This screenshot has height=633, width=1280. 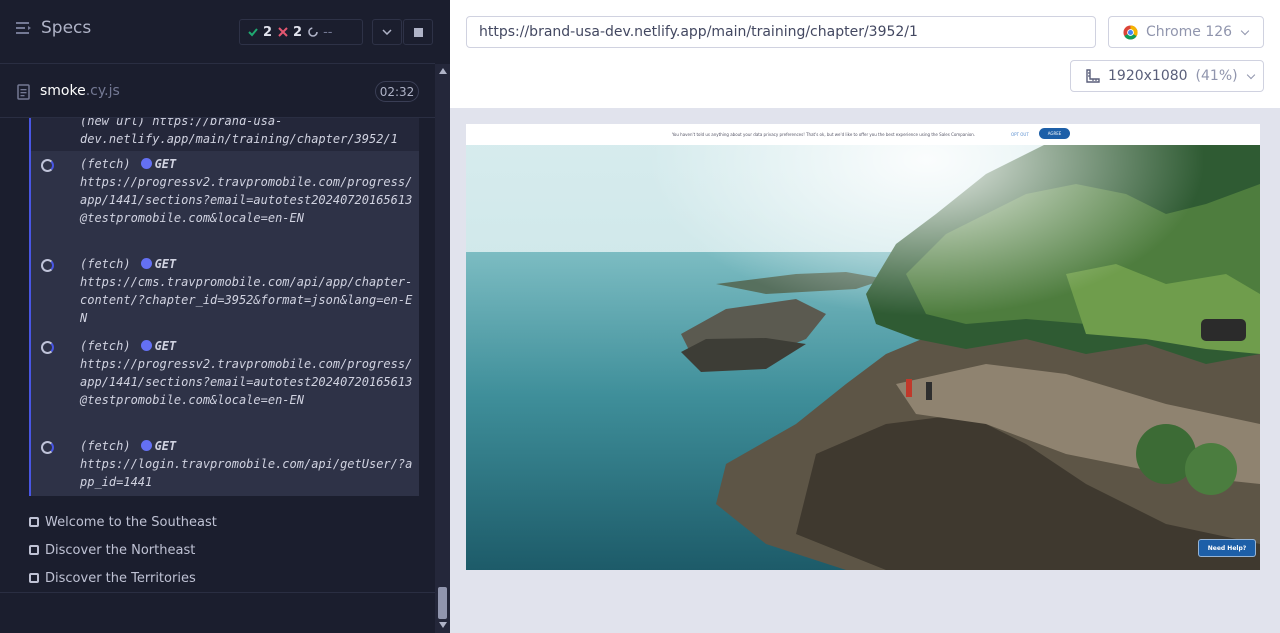 What do you see at coordinates (1189, 32) in the screenshot?
I see `browser-label: Chrome 126` at bounding box center [1189, 32].